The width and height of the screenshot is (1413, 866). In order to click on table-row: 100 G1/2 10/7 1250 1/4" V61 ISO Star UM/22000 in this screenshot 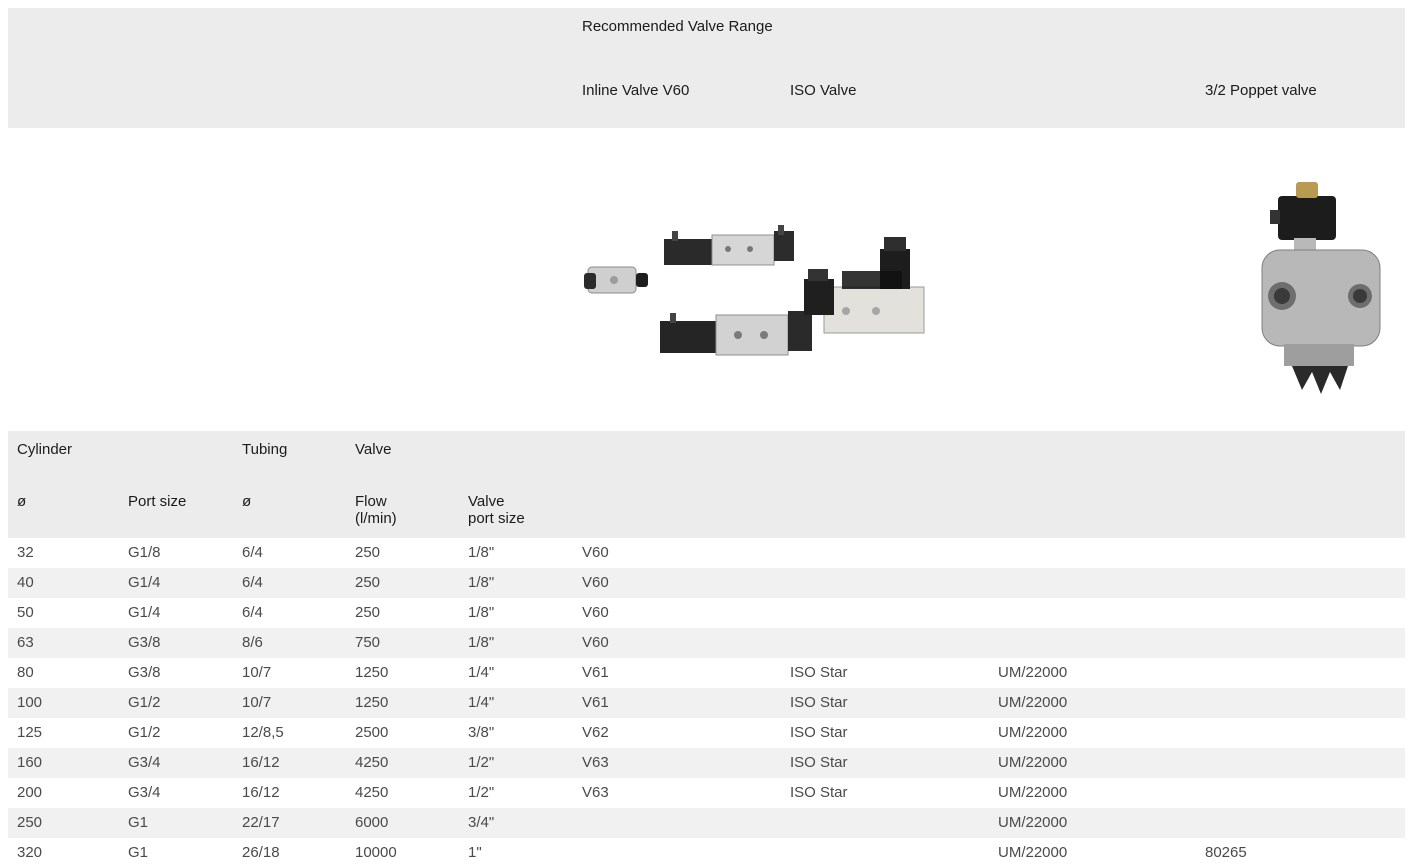, I will do `click(706, 703)`.